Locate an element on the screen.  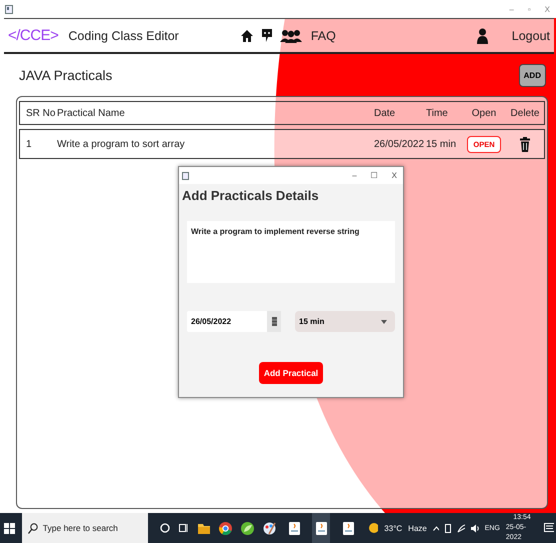
app-title: Coding Class Editor is located at coordinates (123, 35).